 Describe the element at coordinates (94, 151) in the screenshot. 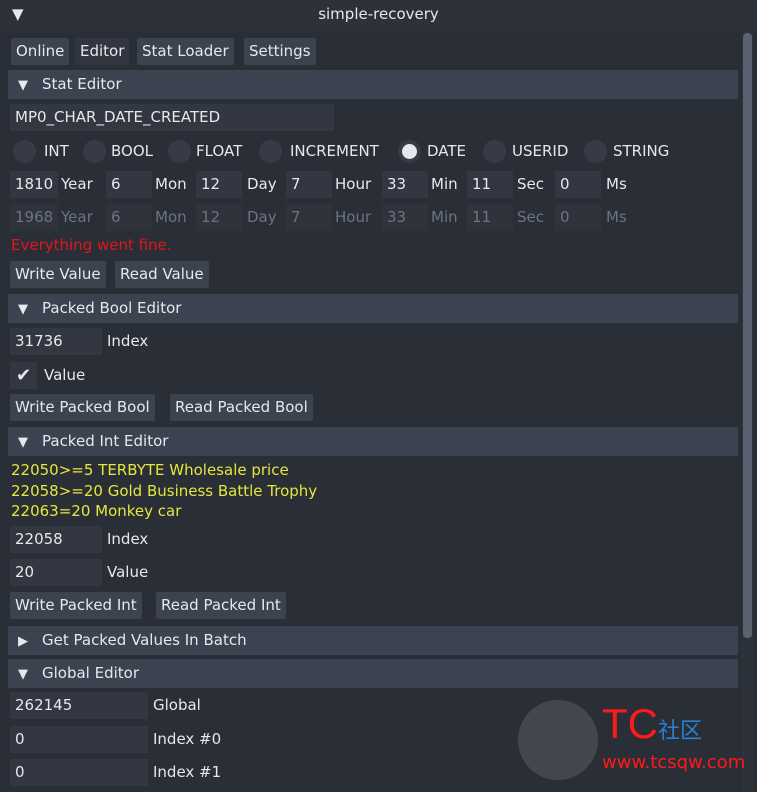

I see `type-radio-bool` at that location.